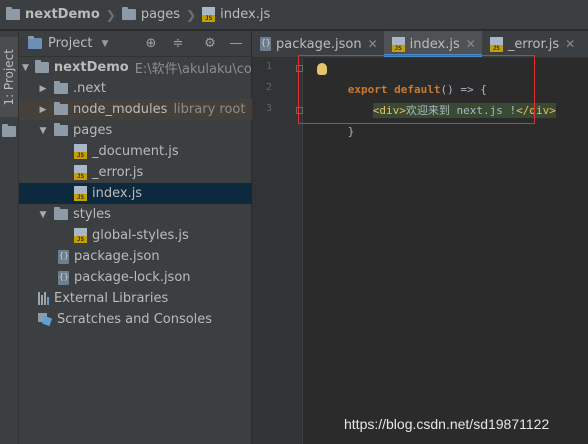 This screenshot has width=588, height=444. Describe the element at coordinates (136, 67) in the screenshot. I see `tree-item-nextdemo: ▼ nextDemo E:\软件\akulaku\code` at that location.